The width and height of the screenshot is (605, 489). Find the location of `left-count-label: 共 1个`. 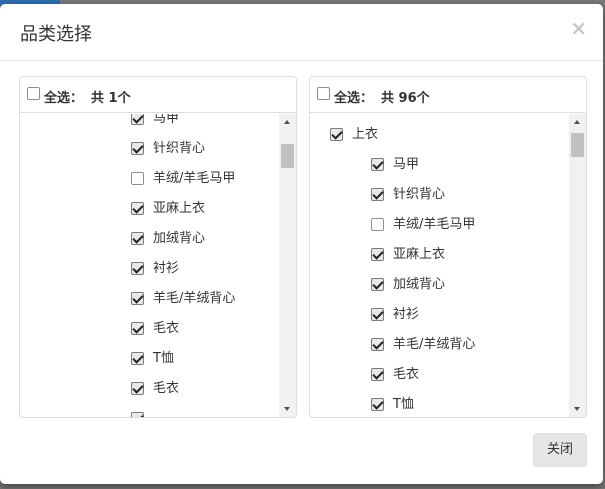

left-count-label: 共 1个 is located at coordinates (111, 98).